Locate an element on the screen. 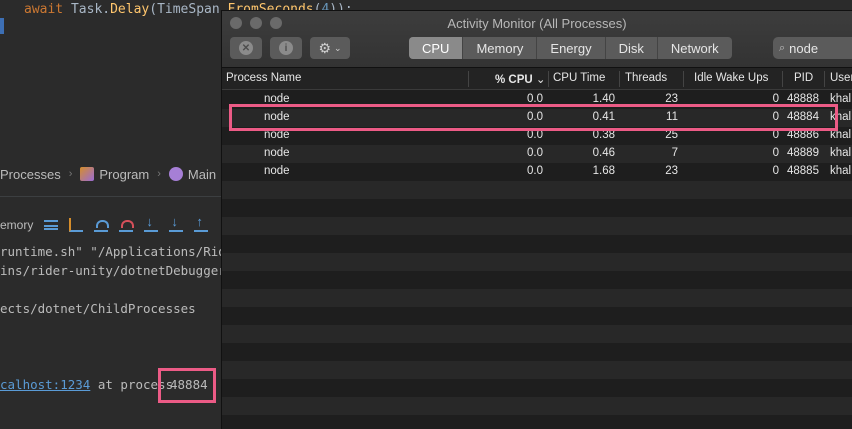 Image resolution: width=852 pixels, height=429 pixels. column-cpu-label: % CPU is located at coordinates (514, 80).